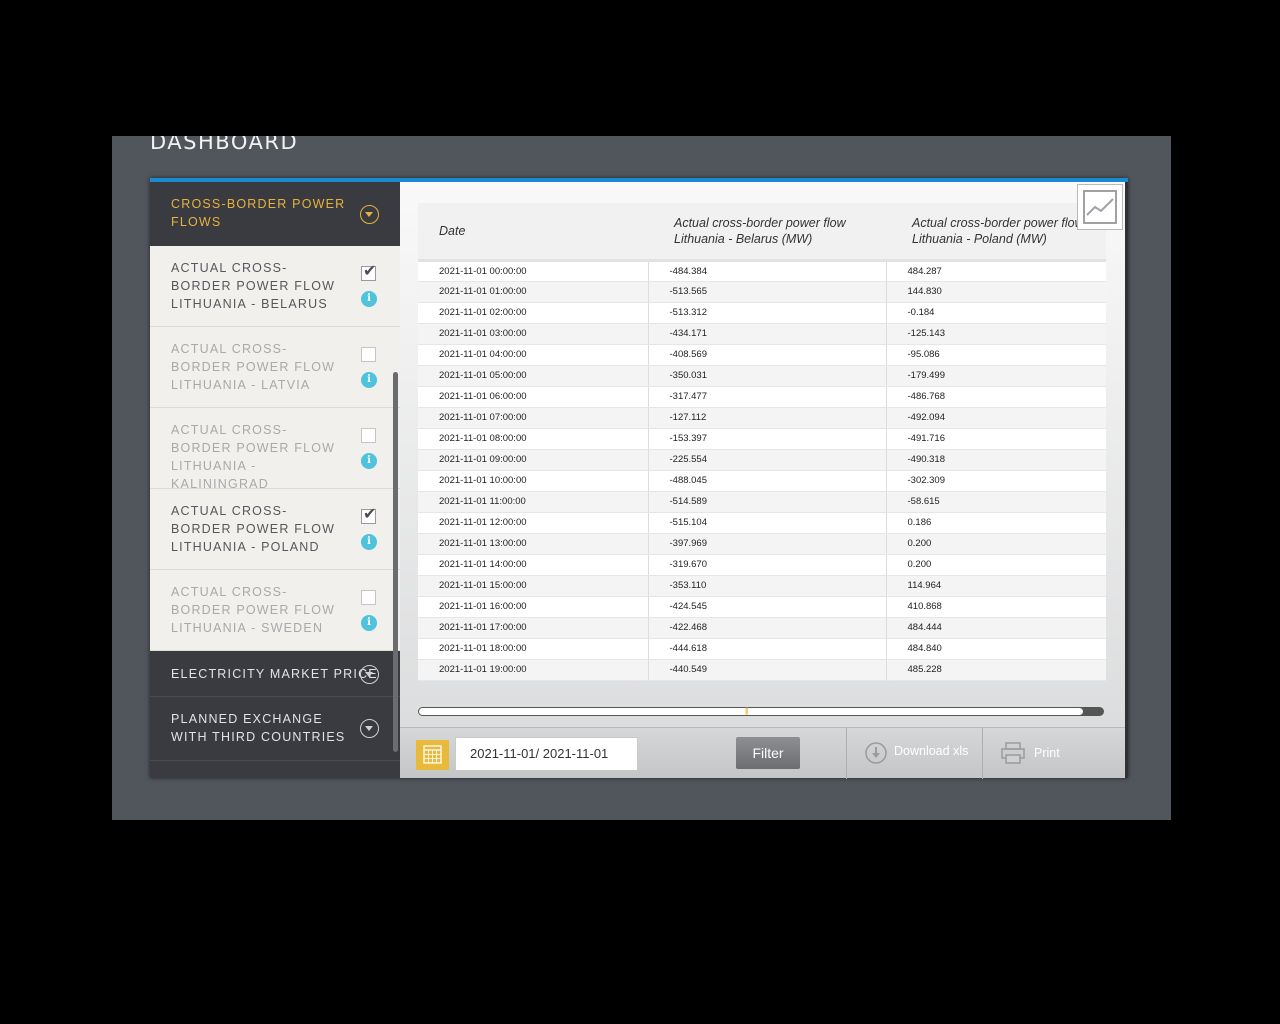 This screenshot has height=1024, width=1280. Describe the element at coordinates (996, 502) in the screenshot. I see `table-cell: -58.615` at that location.